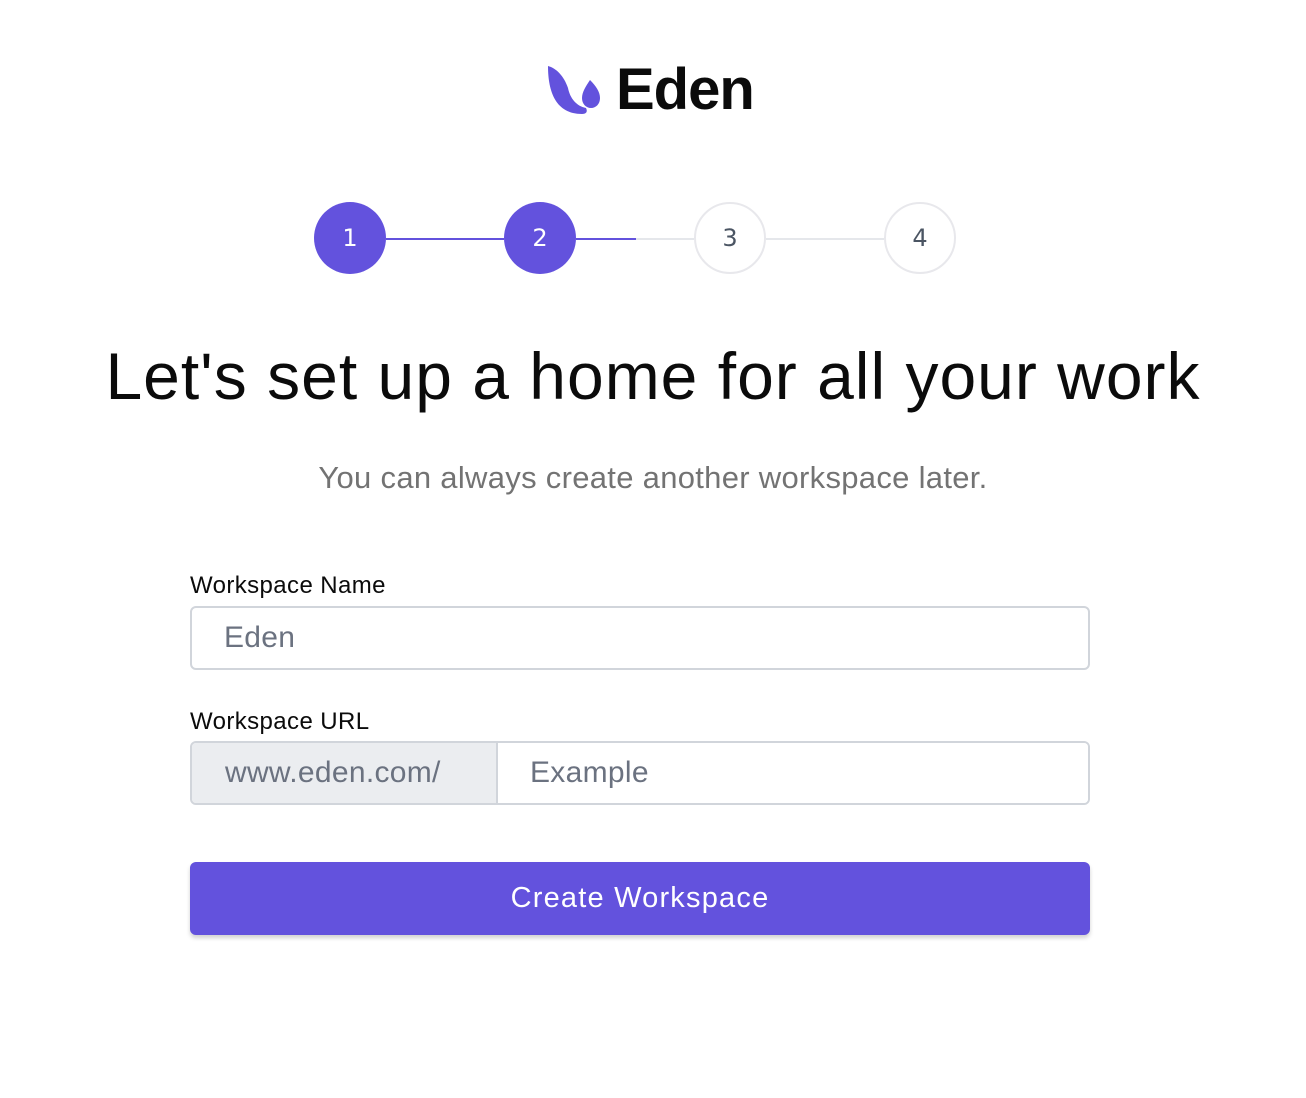 The width and height of the screenshot is (1306, 1098). Describe the element at coordinates (920, 238) in the screenshot. I see `step-4: 4` at that location.